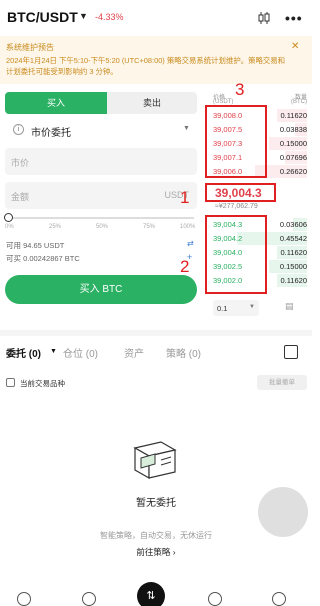  What do you see at coordinates (188, 227) in the screenshot?
I see `tick-100: 100%` at bounding box center [188, 227].